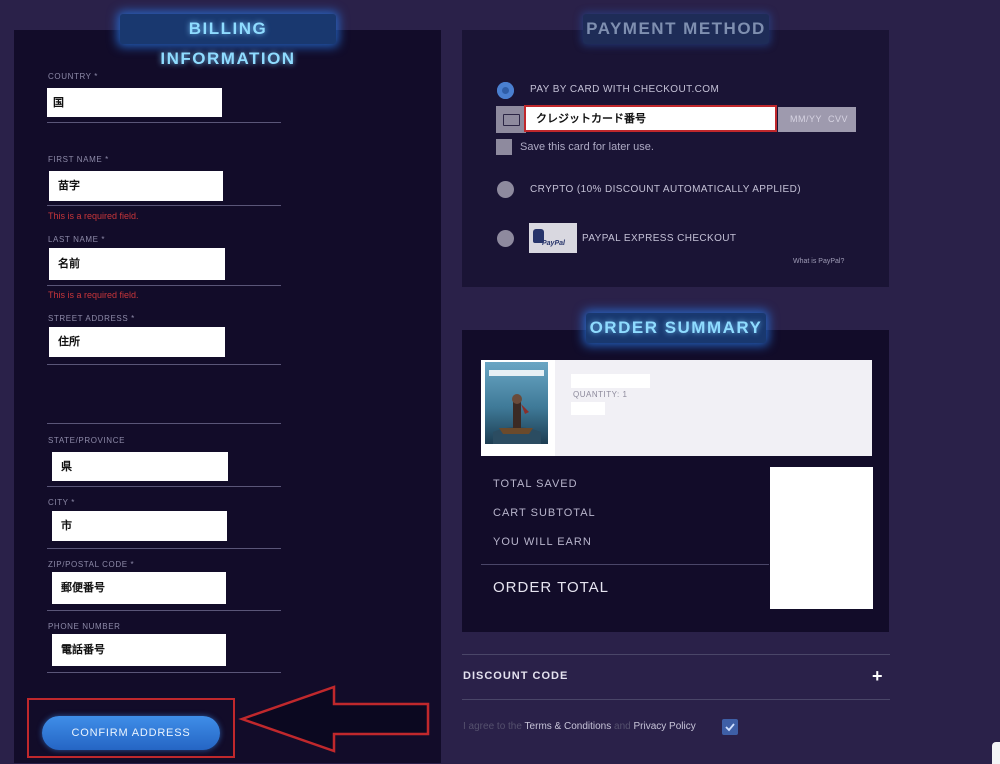  What do you see at coordinates (139, 526) in the screenshot?
I see `city-field: 市` at bounding box center [139, 526].